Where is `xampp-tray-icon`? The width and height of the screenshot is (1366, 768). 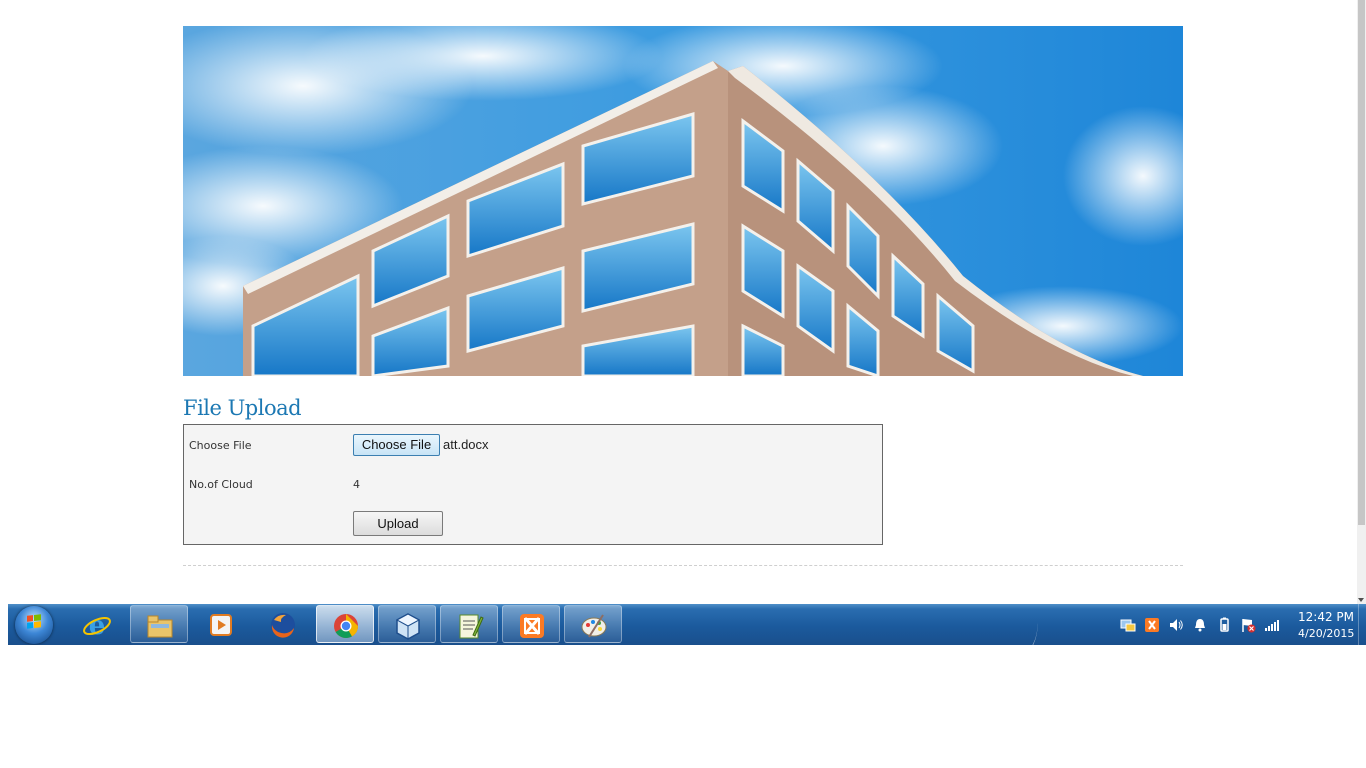 xampp-tray-icon is located at coordinates (1152, 625).